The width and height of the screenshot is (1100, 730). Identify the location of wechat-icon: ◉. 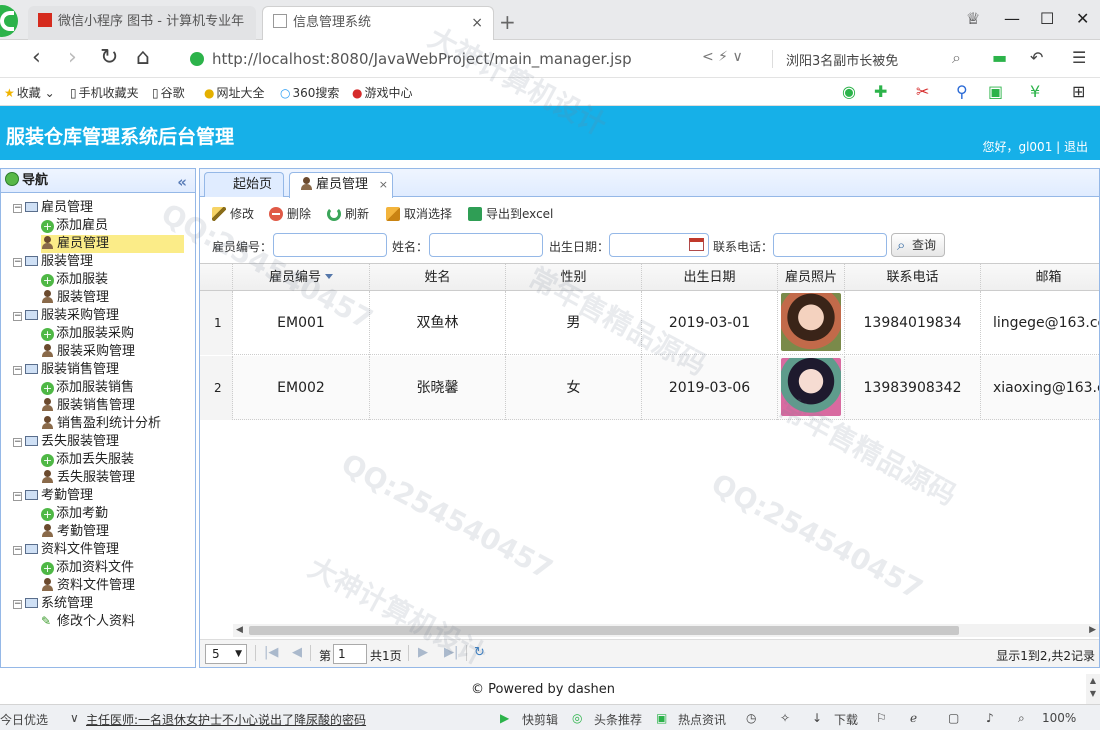
(849, 91).